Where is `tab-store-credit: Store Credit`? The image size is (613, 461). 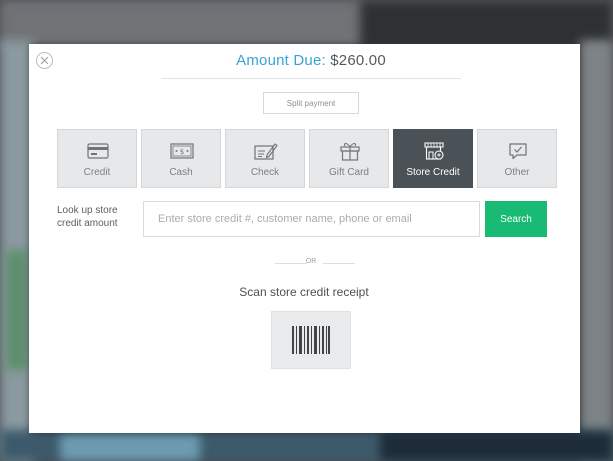
tab-store-credit: Store Credit is located at coordinates (433, 158).